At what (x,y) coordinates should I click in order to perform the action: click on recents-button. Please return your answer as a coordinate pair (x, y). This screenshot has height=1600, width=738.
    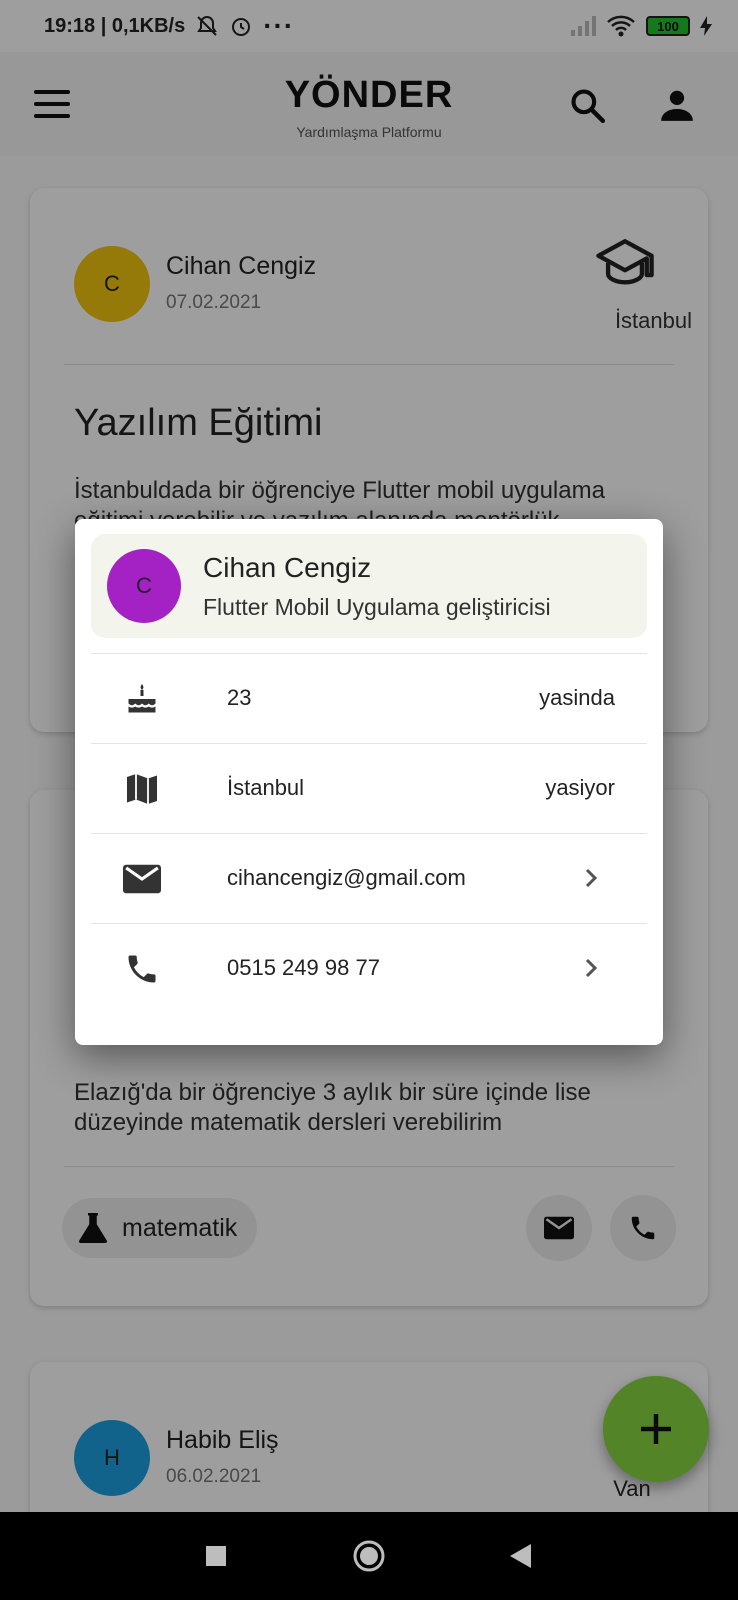
    Looking at the image, I should click on (216, 1556).